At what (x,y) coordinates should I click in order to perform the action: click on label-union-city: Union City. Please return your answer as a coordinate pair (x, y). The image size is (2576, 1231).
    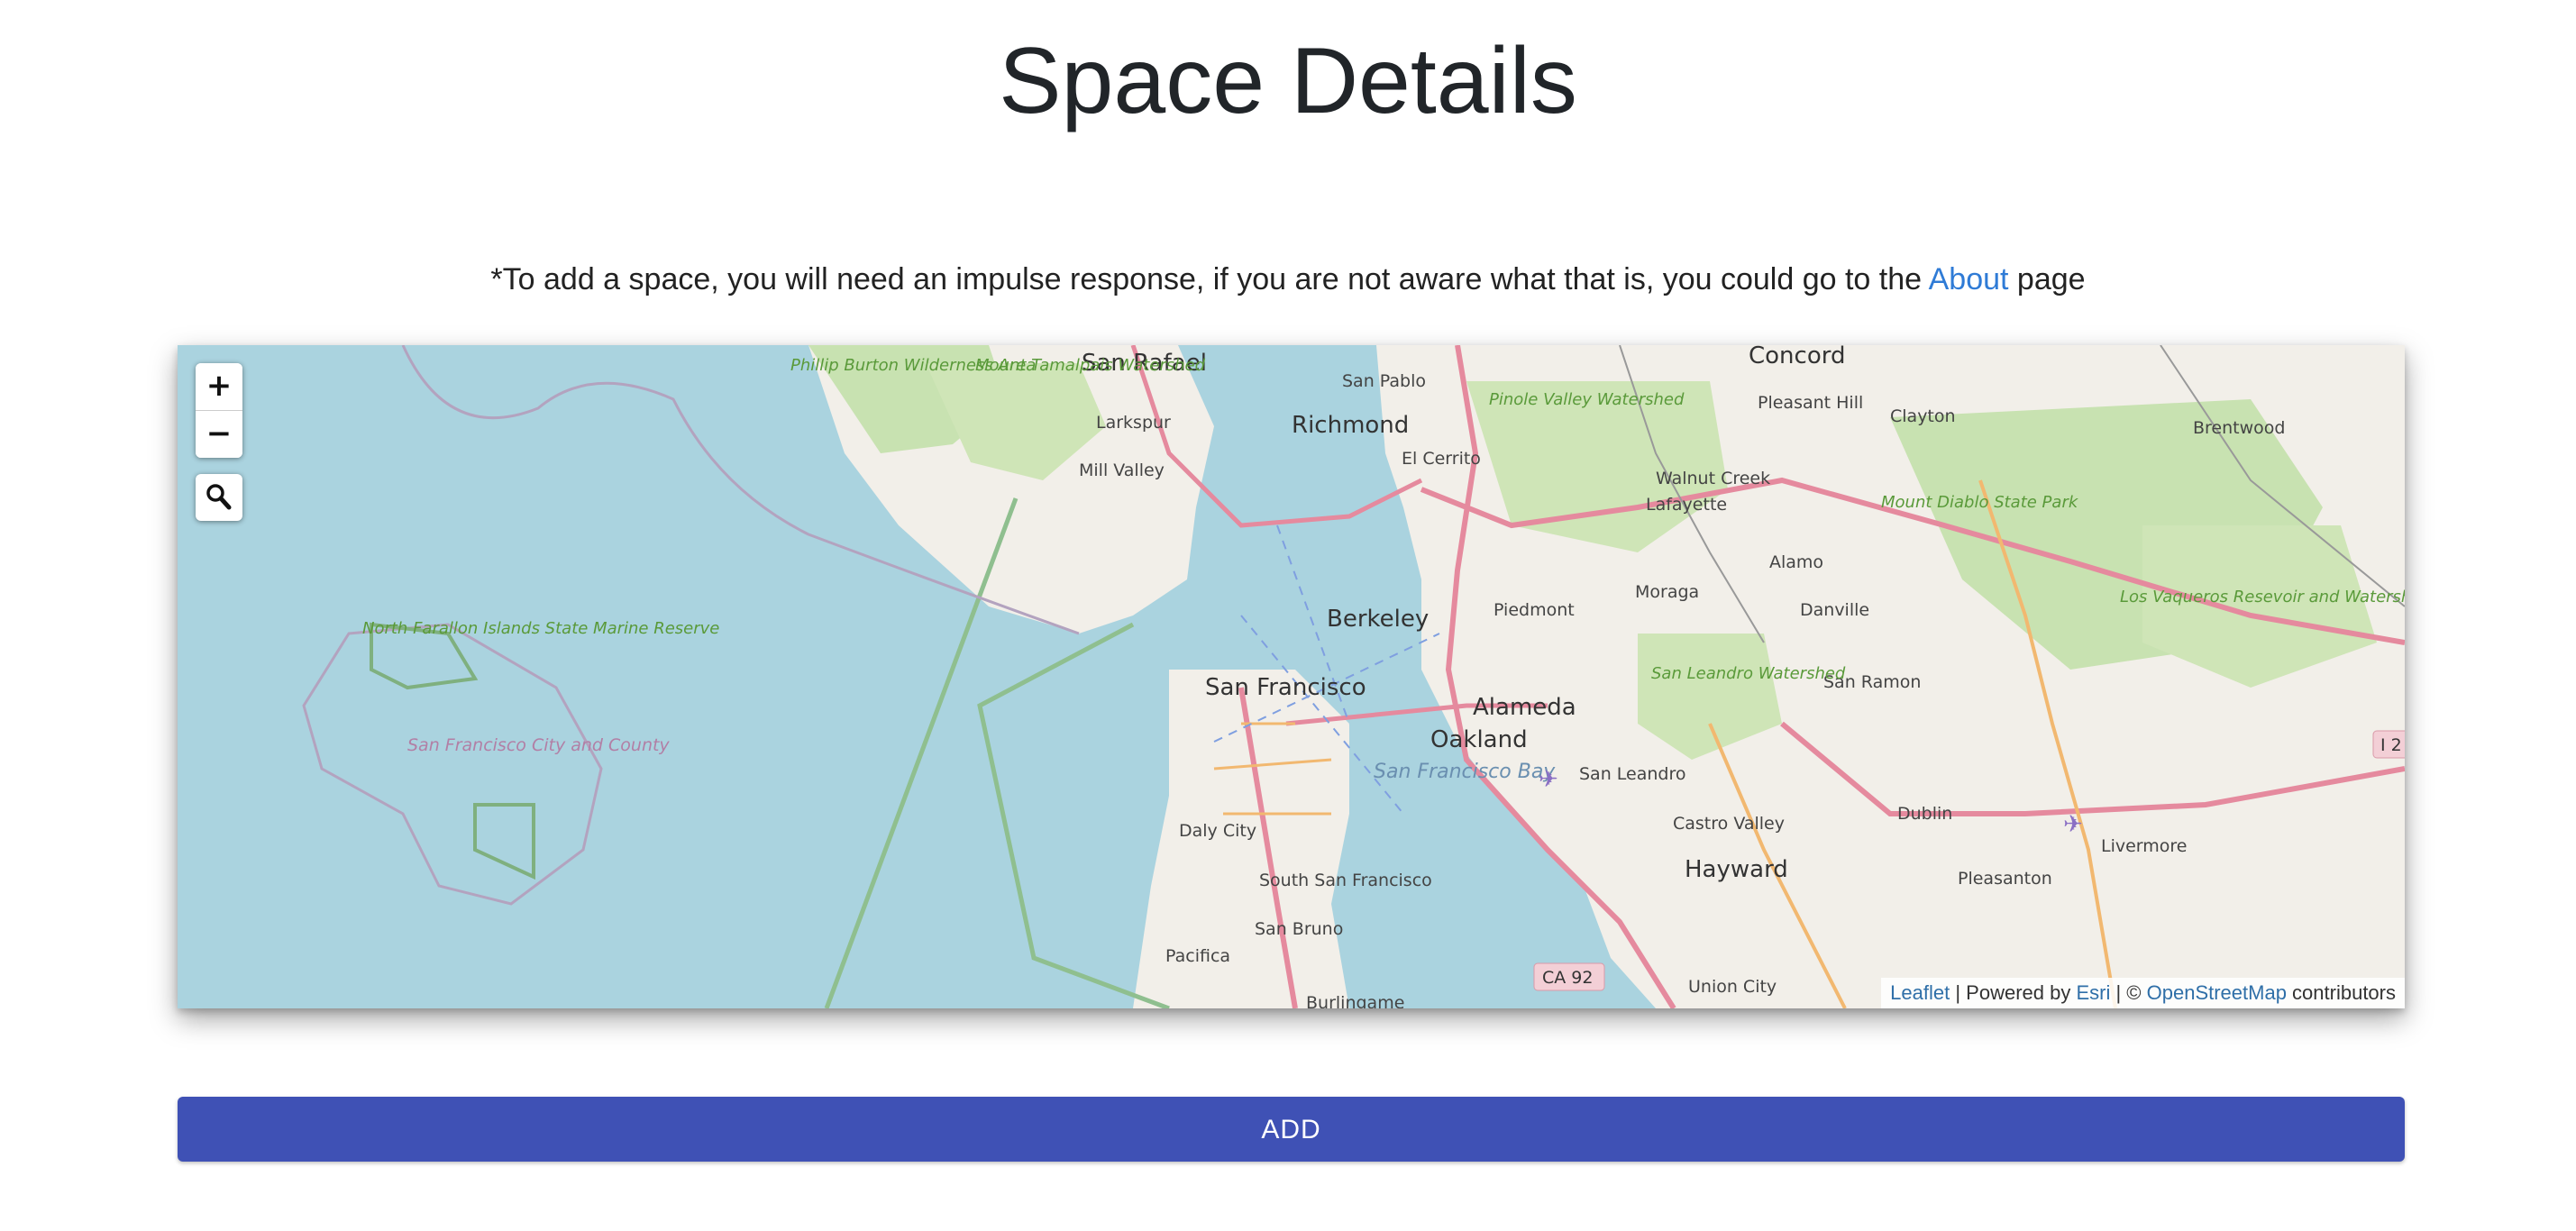
    Looking at the image, I should click on (1732, 987).